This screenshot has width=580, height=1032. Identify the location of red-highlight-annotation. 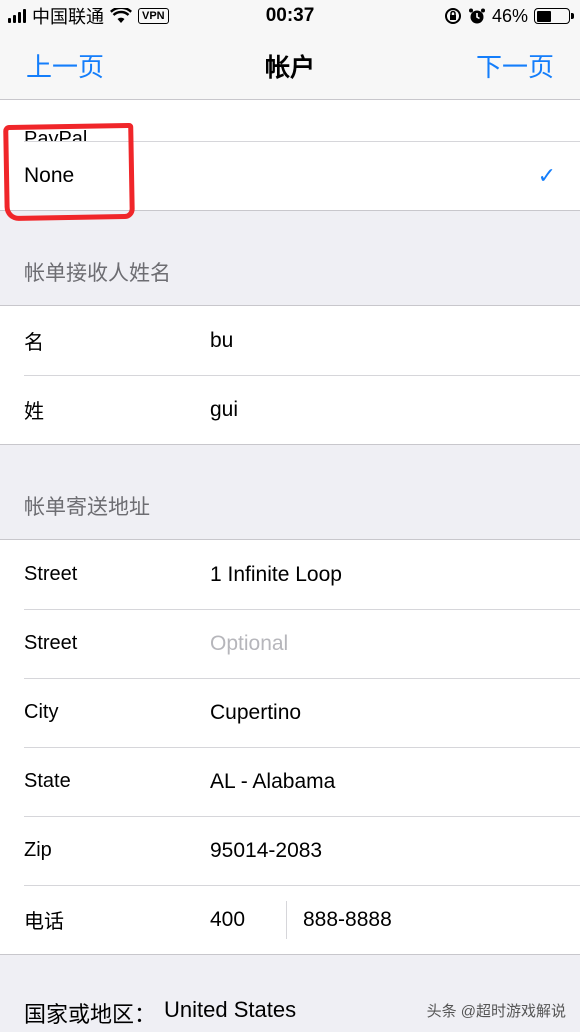
(69, 172).